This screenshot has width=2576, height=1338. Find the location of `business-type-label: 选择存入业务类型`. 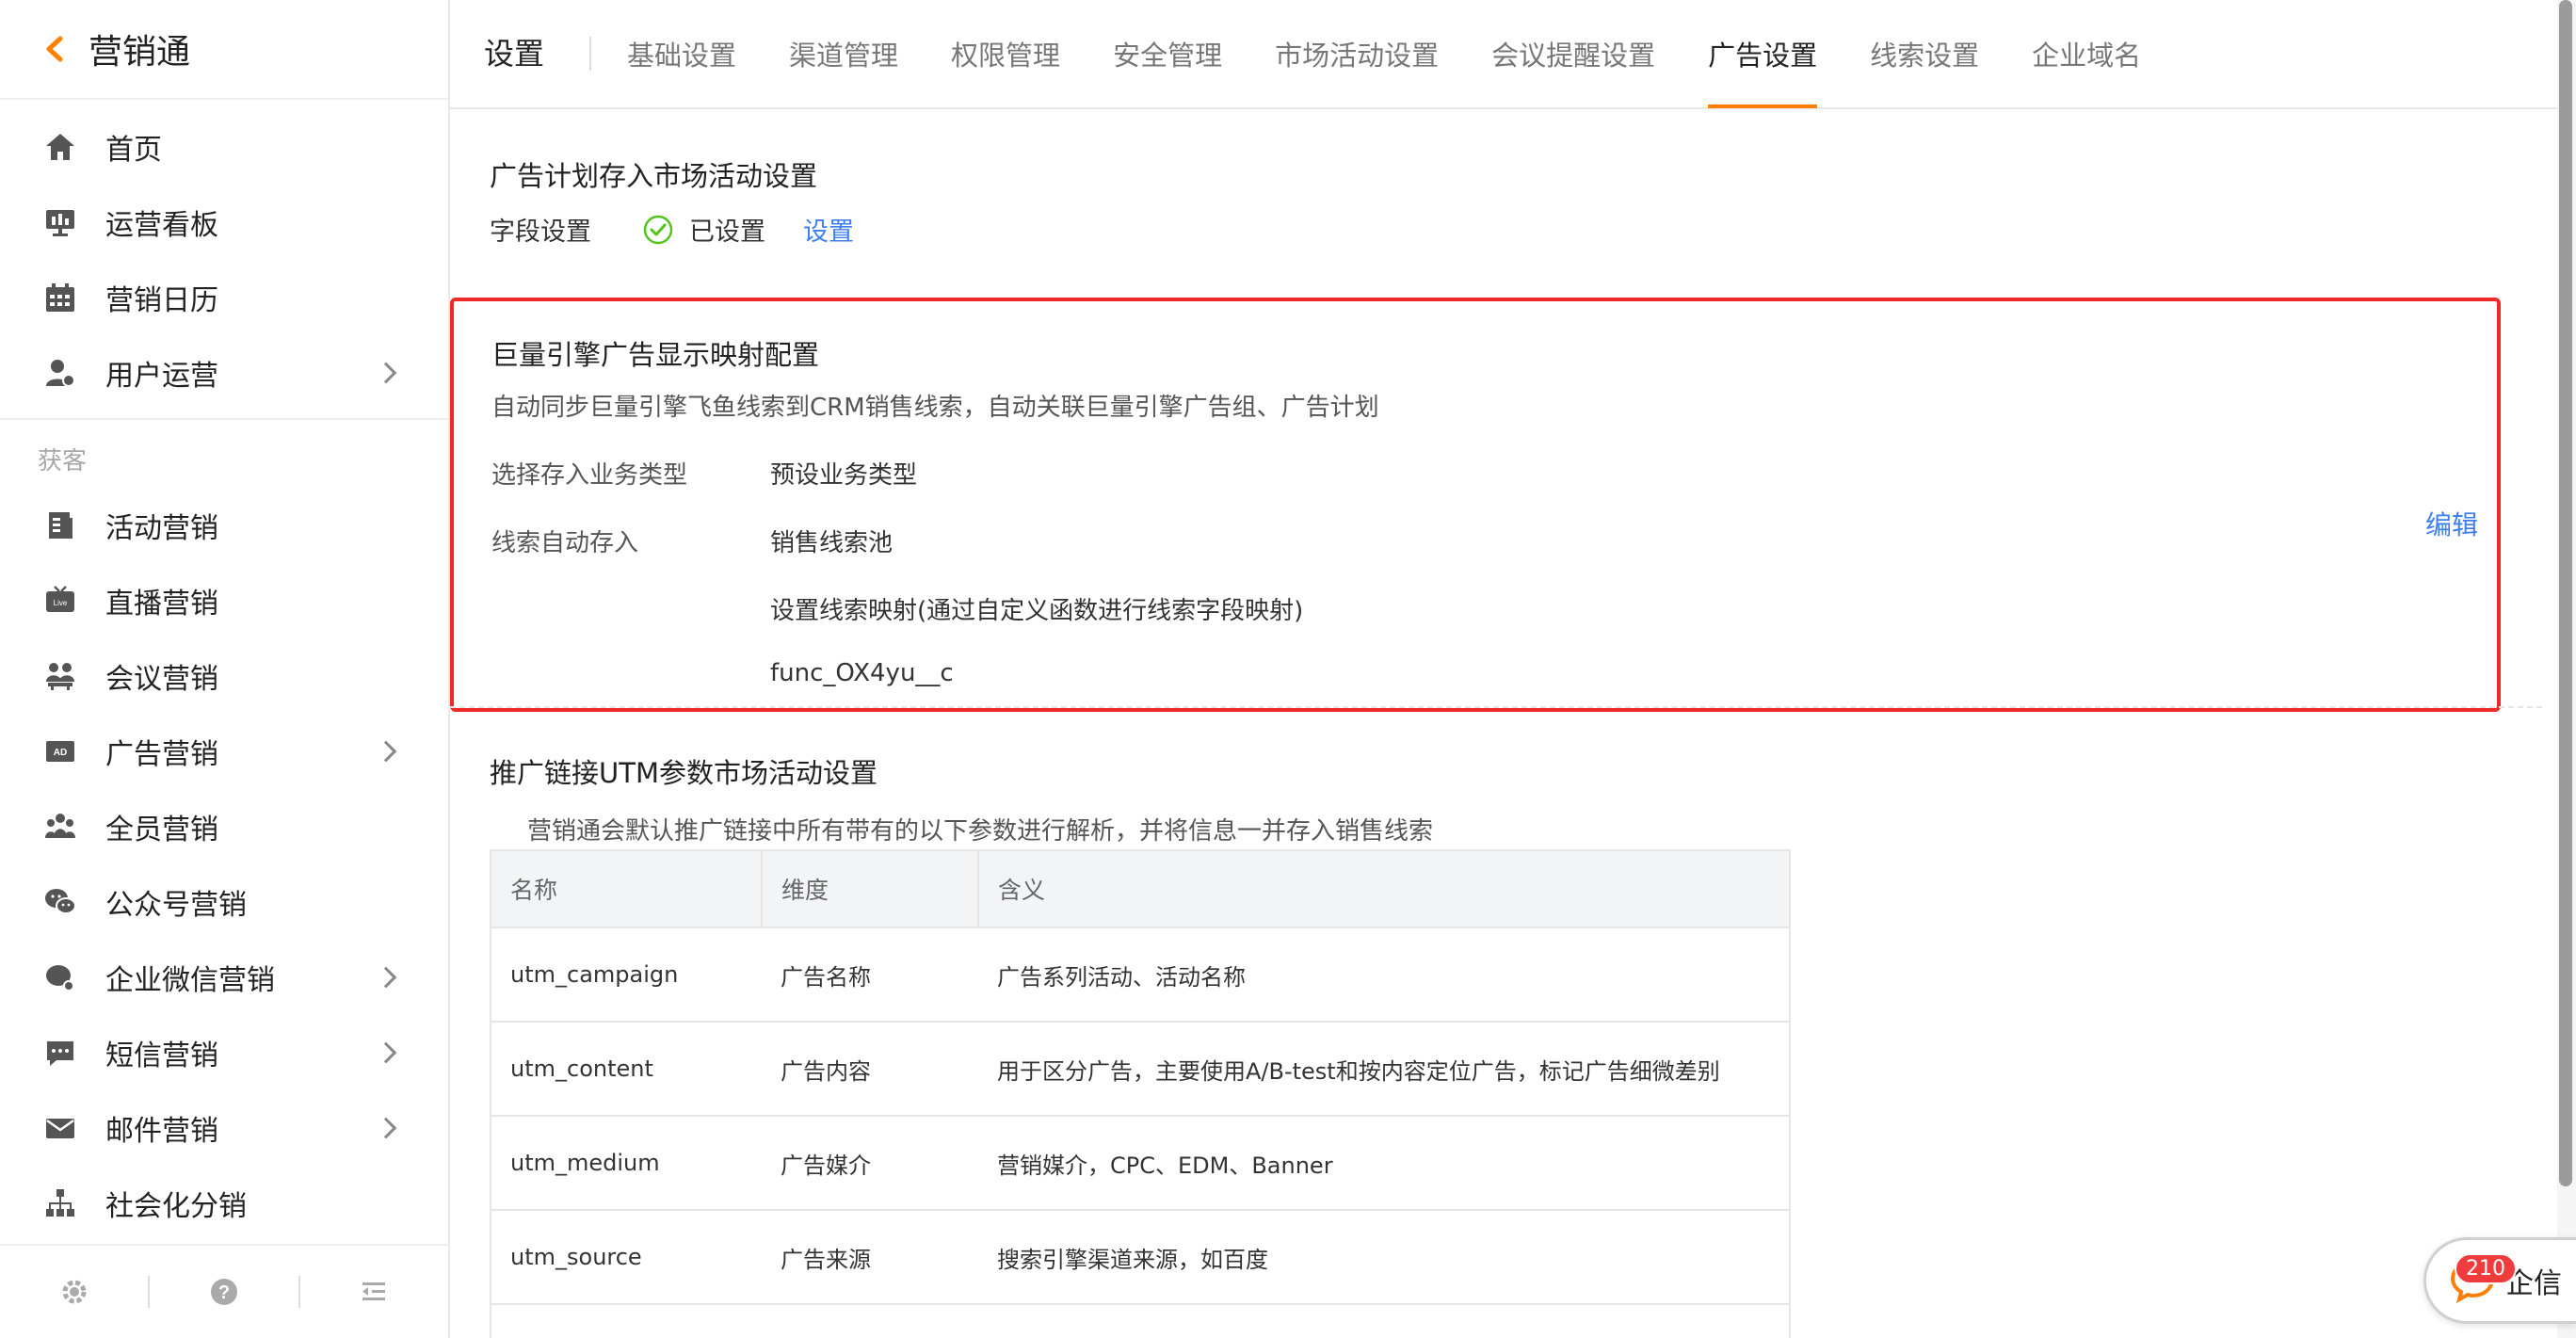

business-type-label: 选择存入业务类型 is located at coordinates (589, 475).